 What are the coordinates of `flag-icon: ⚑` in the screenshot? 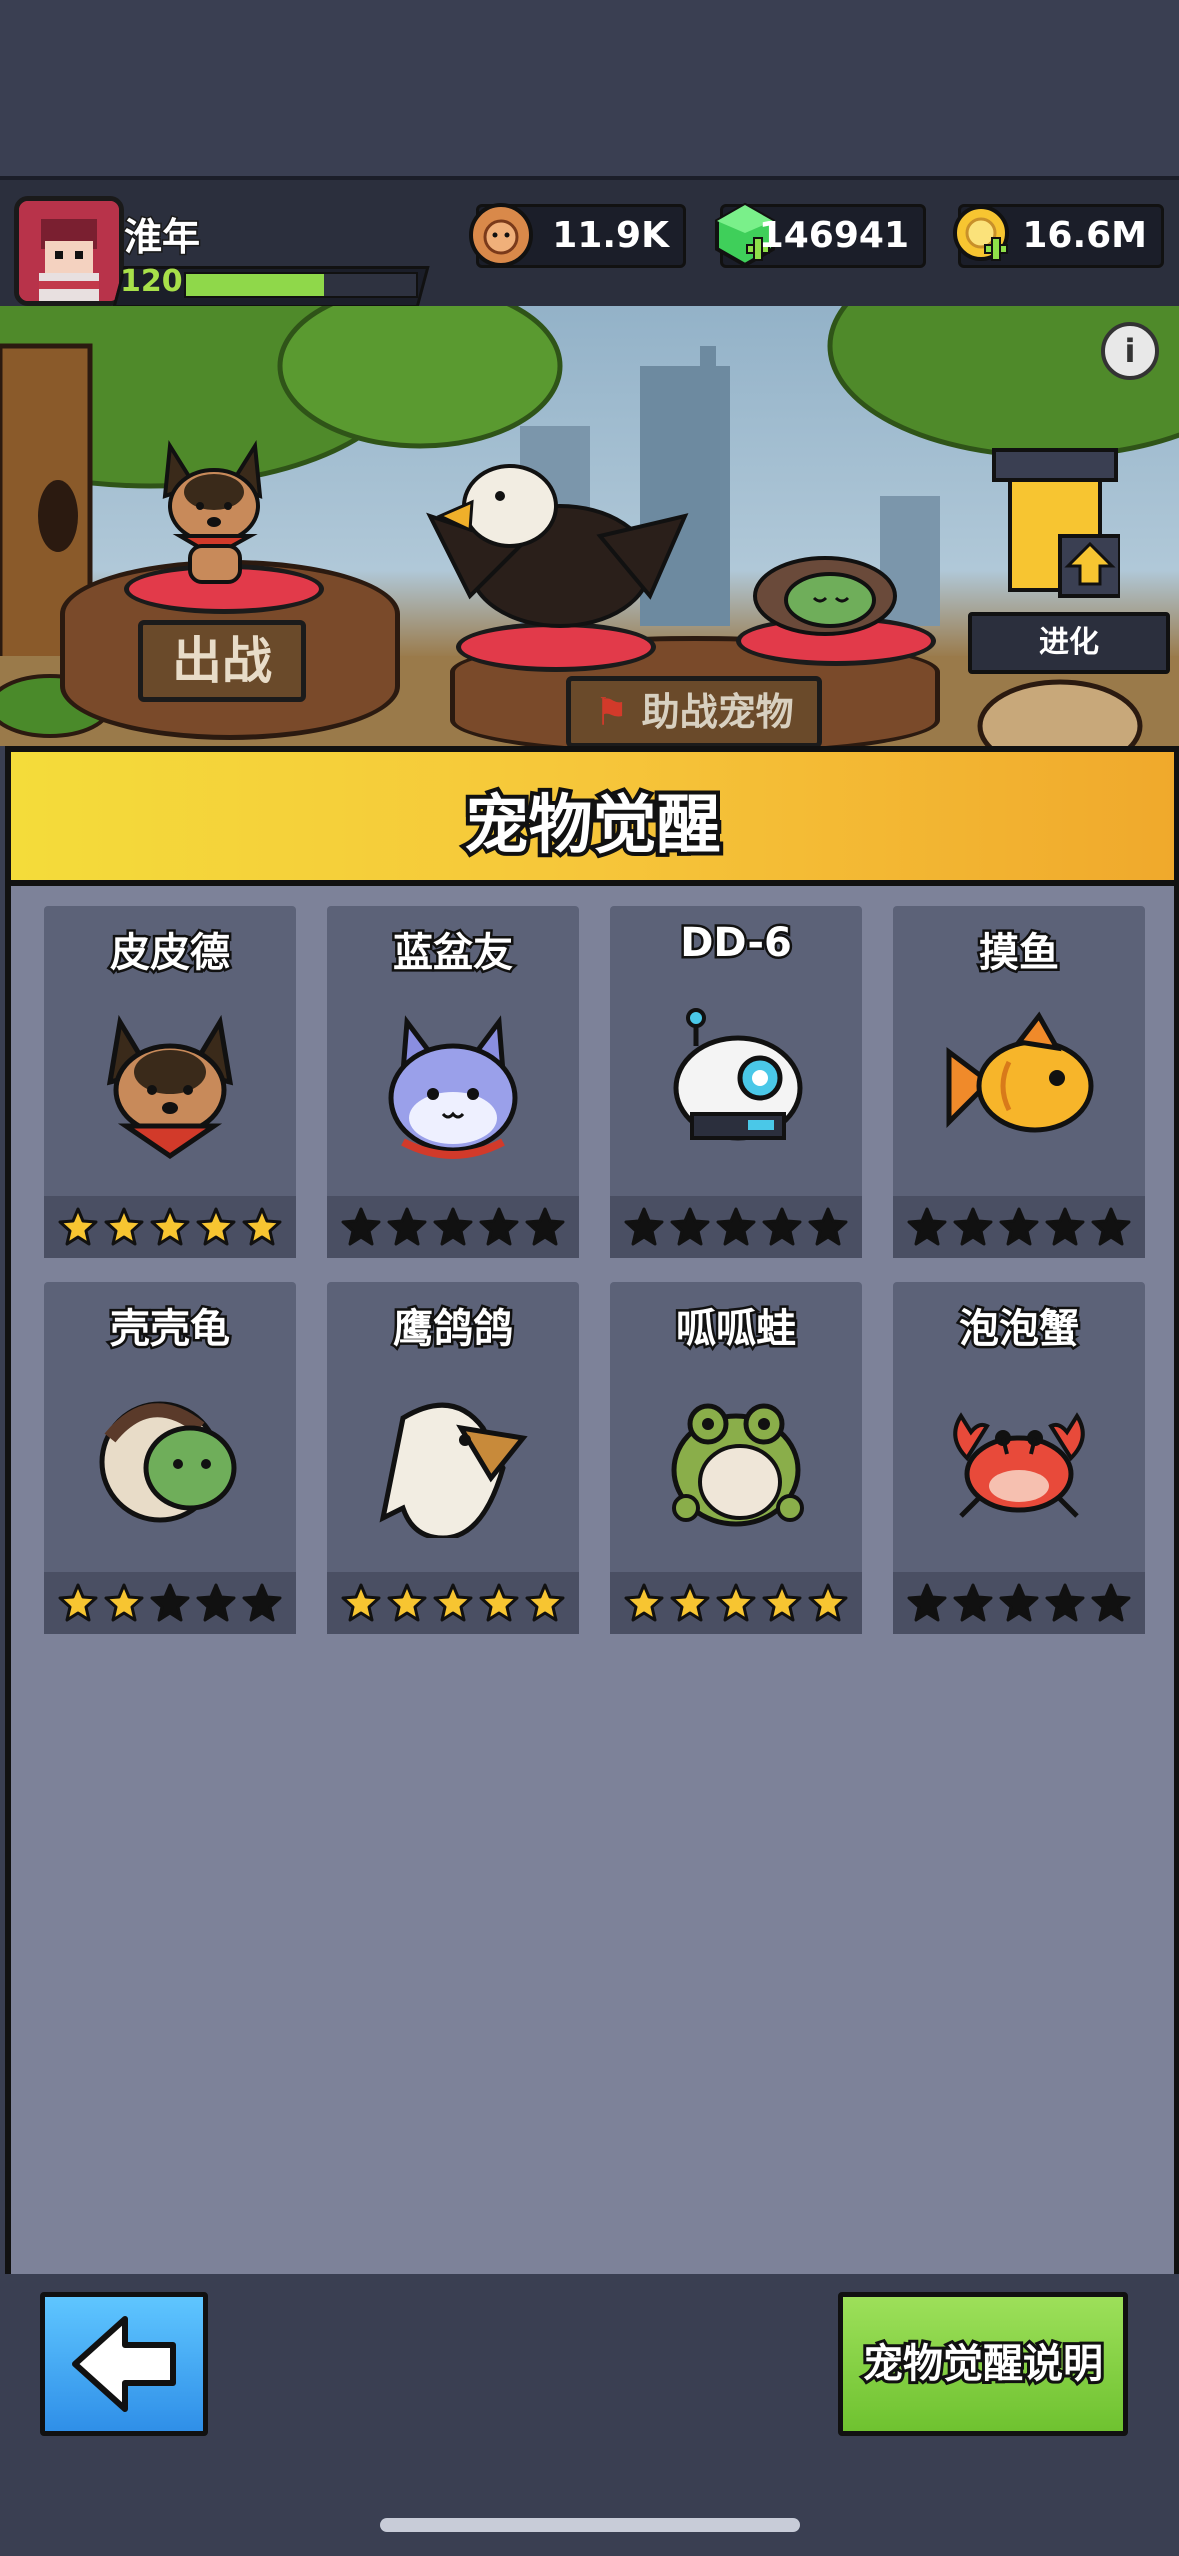 It's located at (611, 712).